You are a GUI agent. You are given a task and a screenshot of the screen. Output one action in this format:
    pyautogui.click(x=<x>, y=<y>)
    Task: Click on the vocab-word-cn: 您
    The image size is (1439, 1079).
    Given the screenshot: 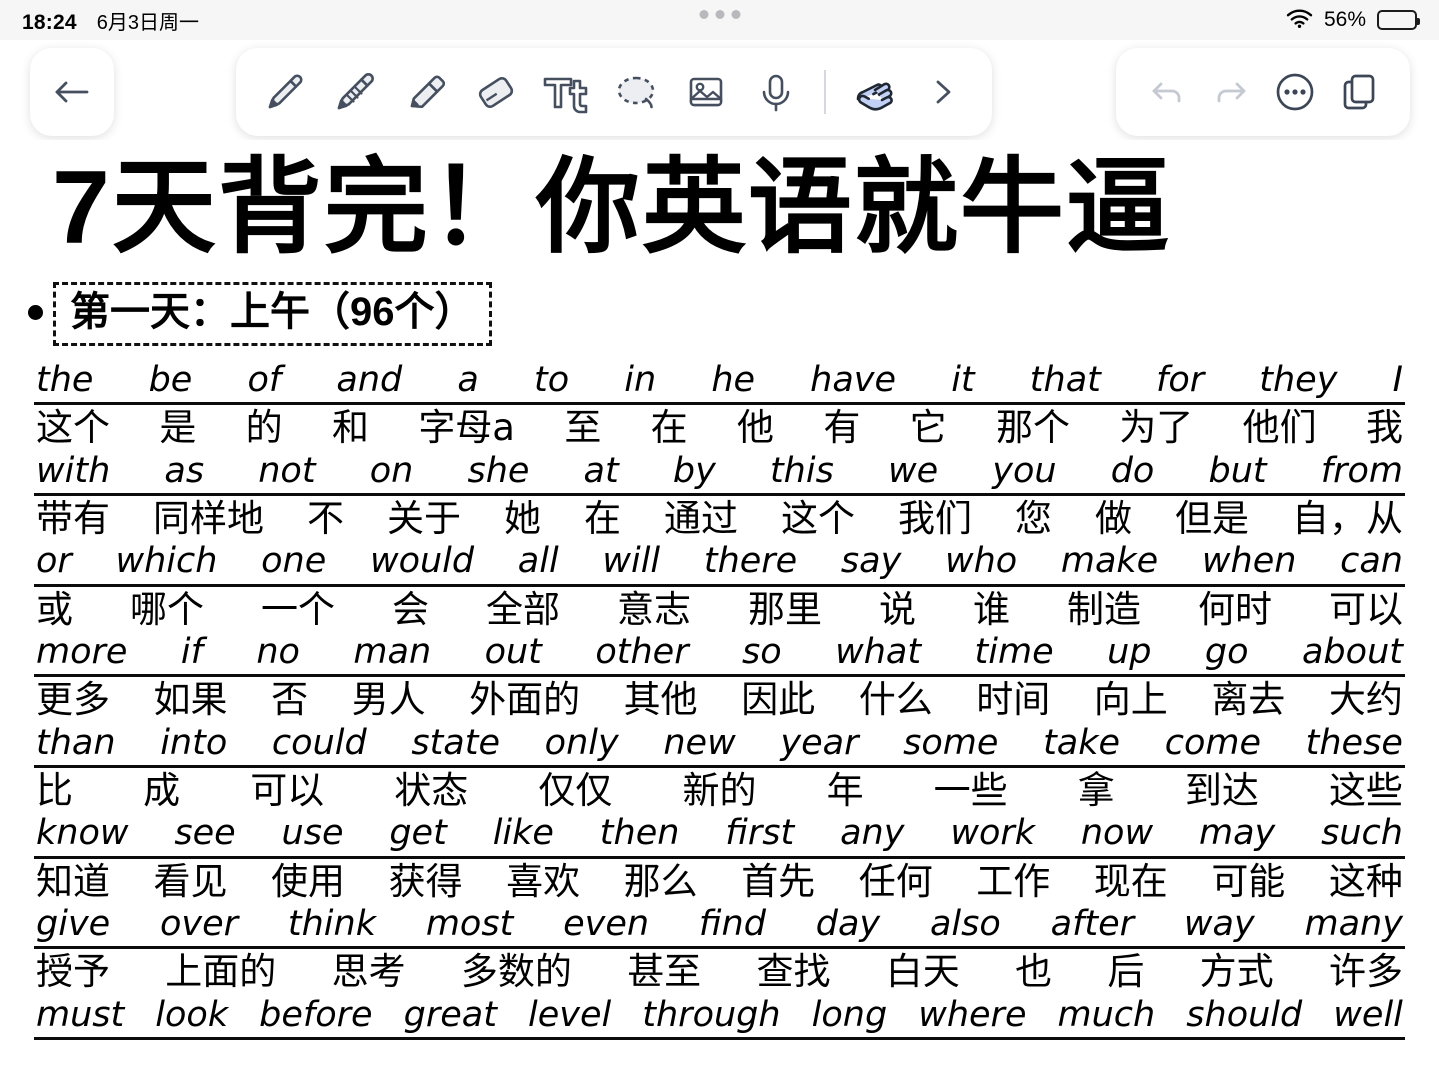 What is the action you would take?
    pyautogui.click(x=1033, y=518)
    